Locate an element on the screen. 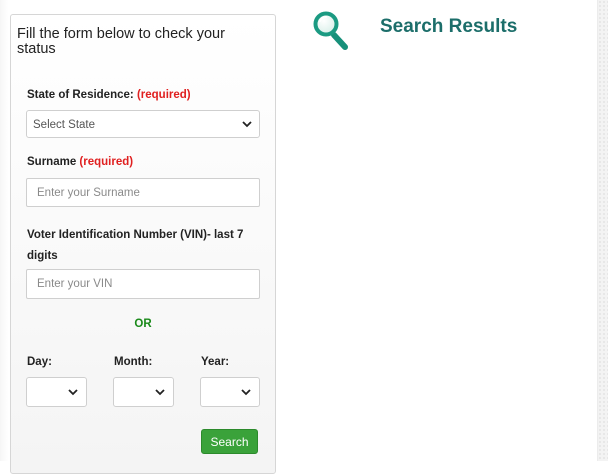  year-select is located at coordinates (230, 392).